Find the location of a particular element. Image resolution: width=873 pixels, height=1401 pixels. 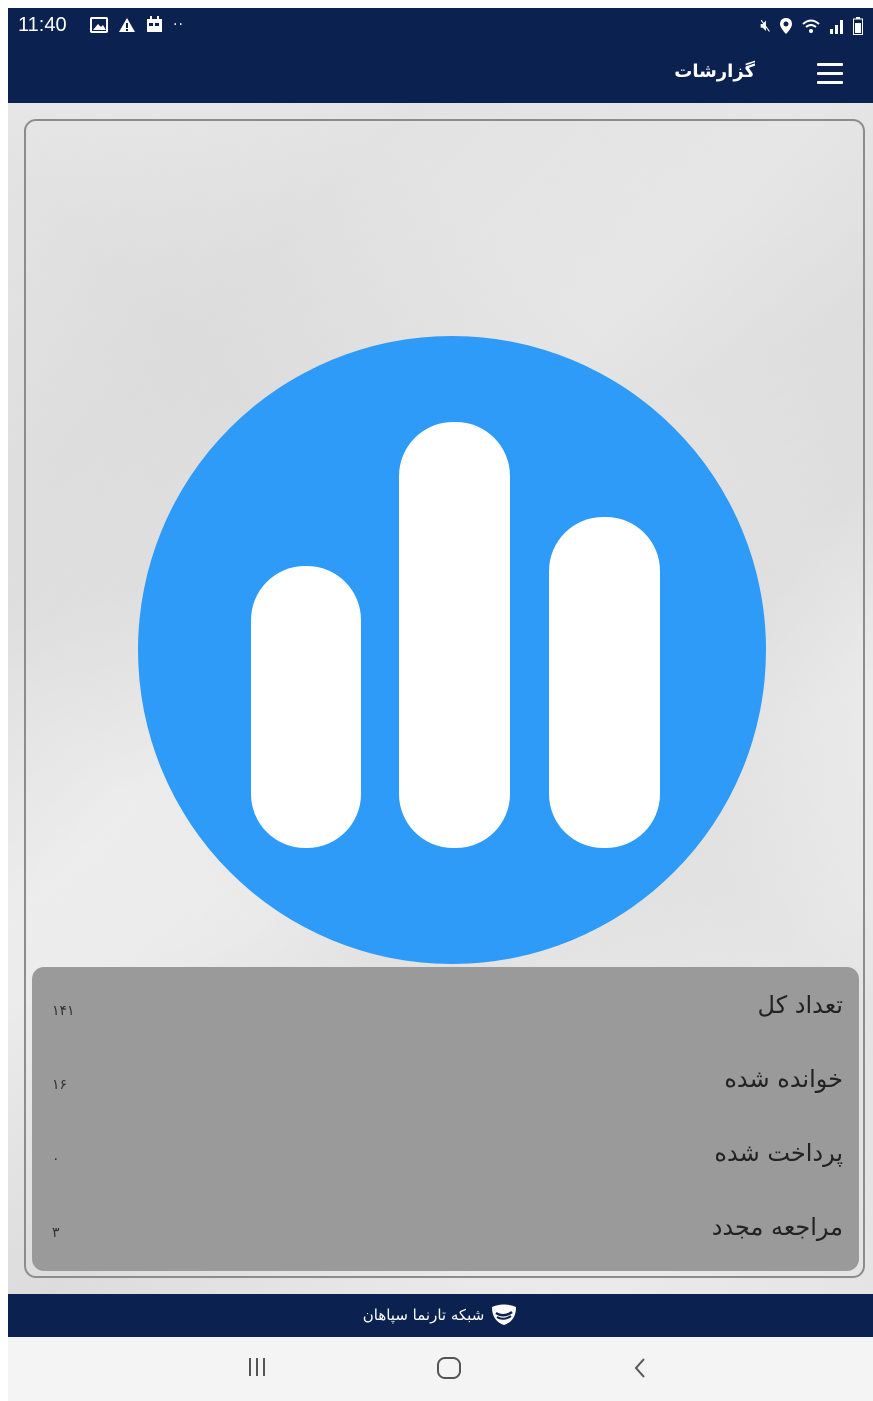

footer-brand-bar: شبکه تارنما سپاهان is located at coordinates (440, 1315).